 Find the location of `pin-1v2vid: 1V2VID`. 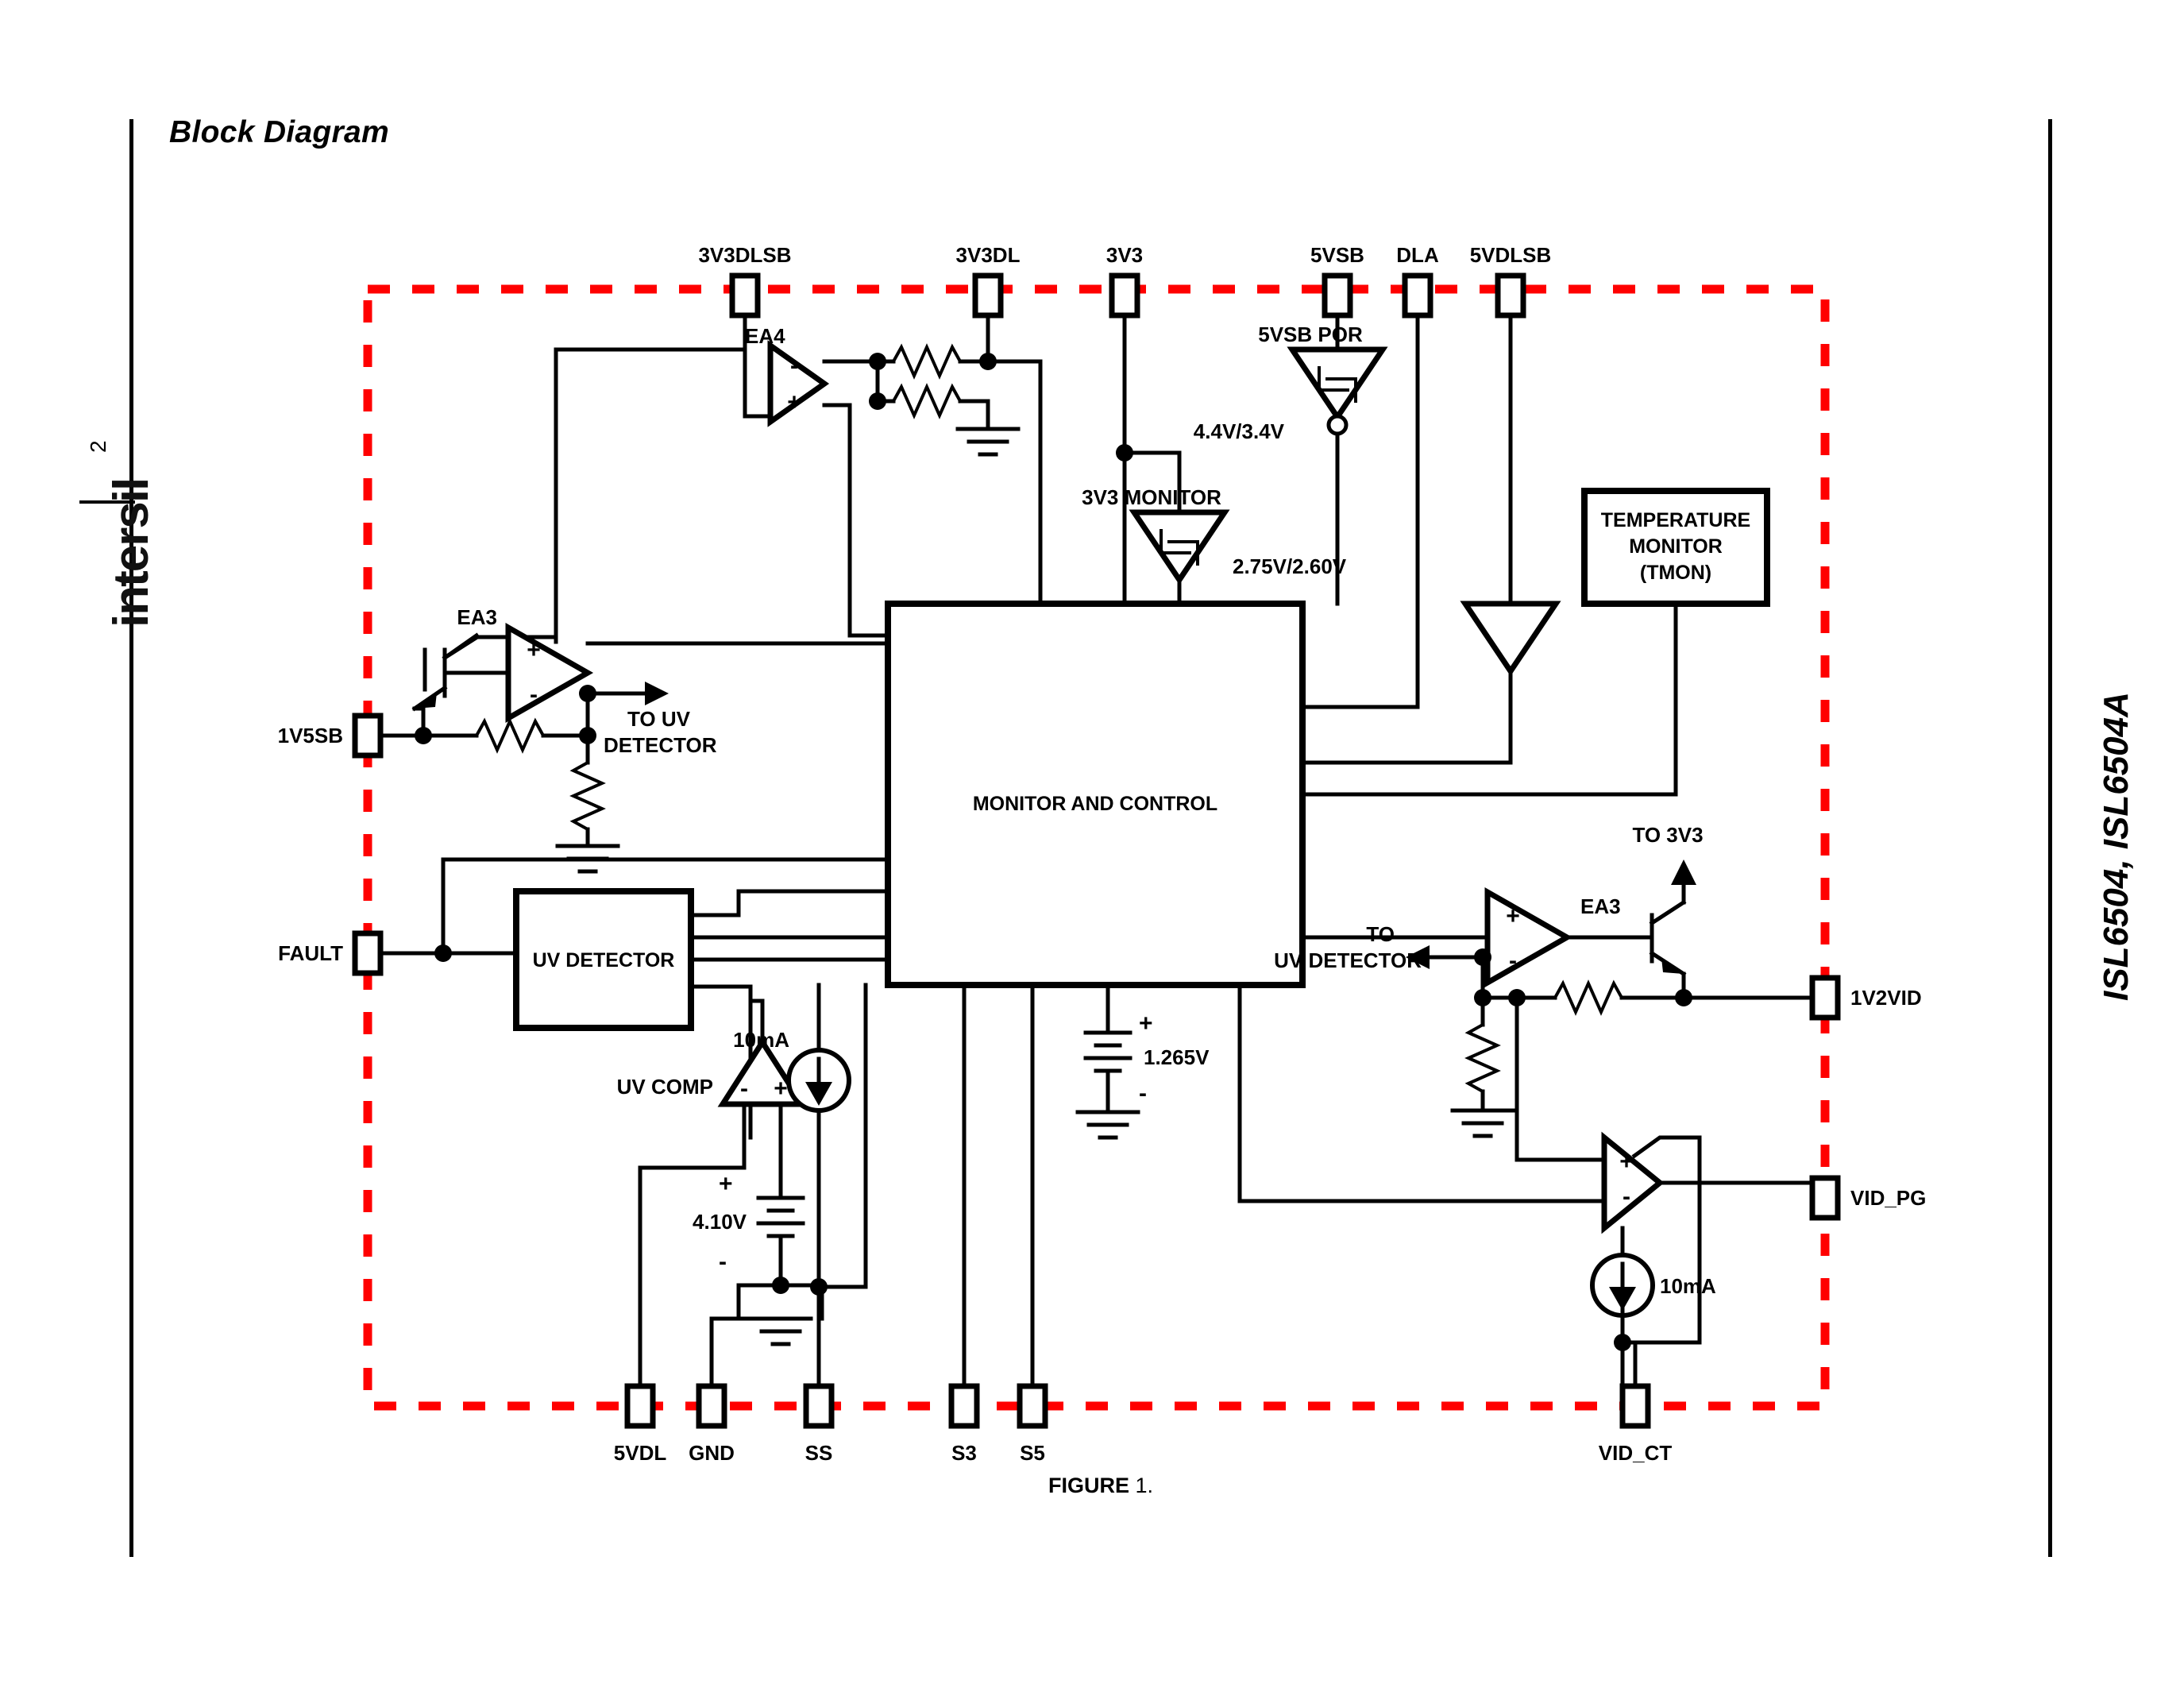

pin-1v2vid: 1V2VID is located at coordinates (1866, 998).